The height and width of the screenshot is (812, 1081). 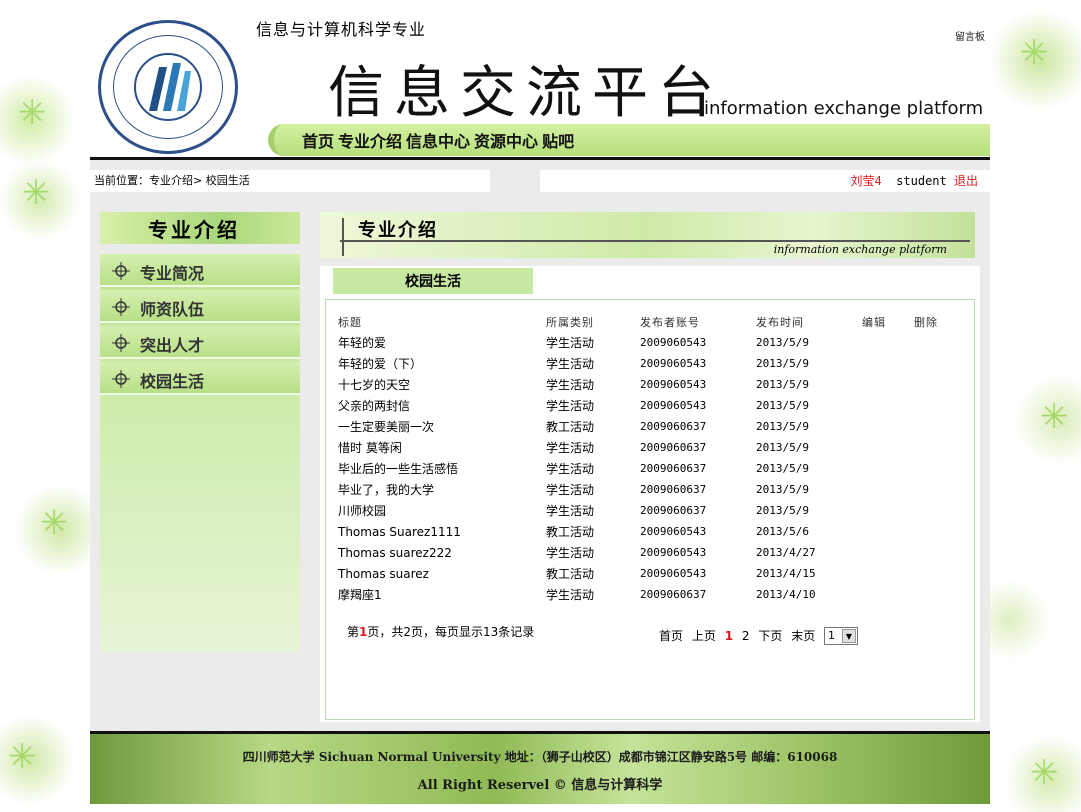 I want to click on content-title-english: information exchange platform, so click(x=860, y=249).